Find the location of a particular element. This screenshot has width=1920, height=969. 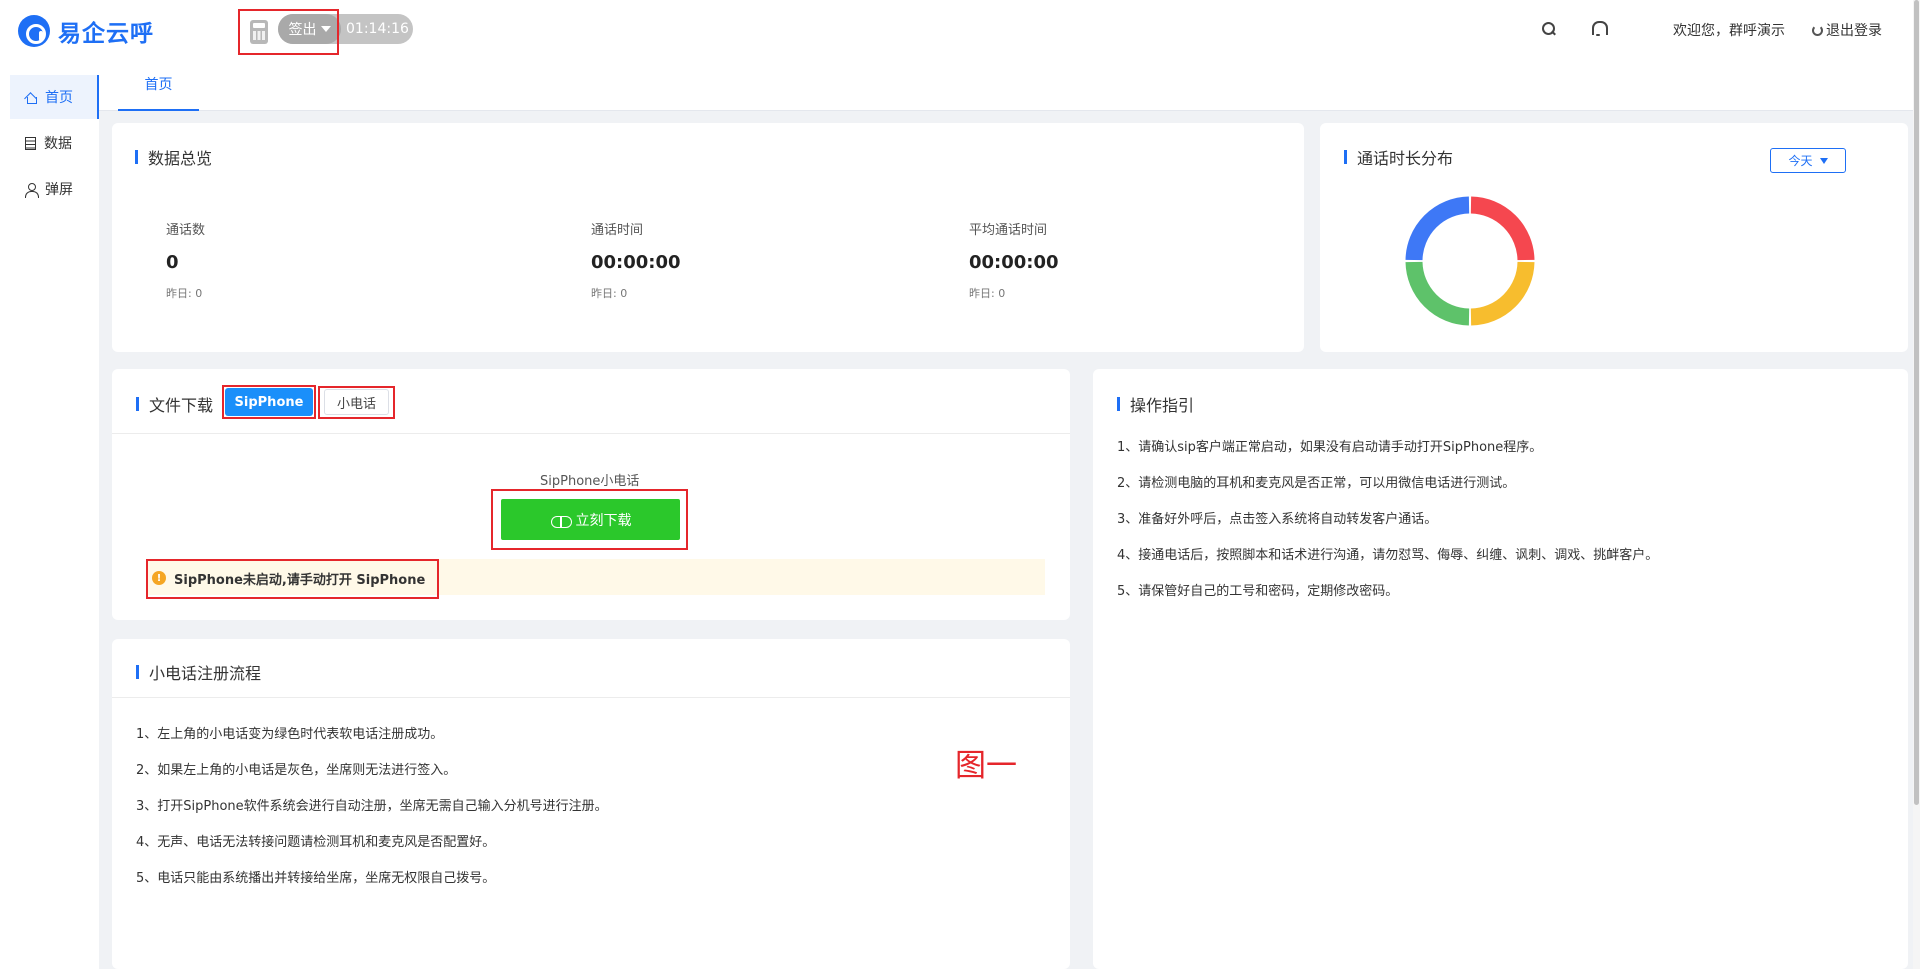

stat-value-calls: 0 is located at coordinates (172, 262).